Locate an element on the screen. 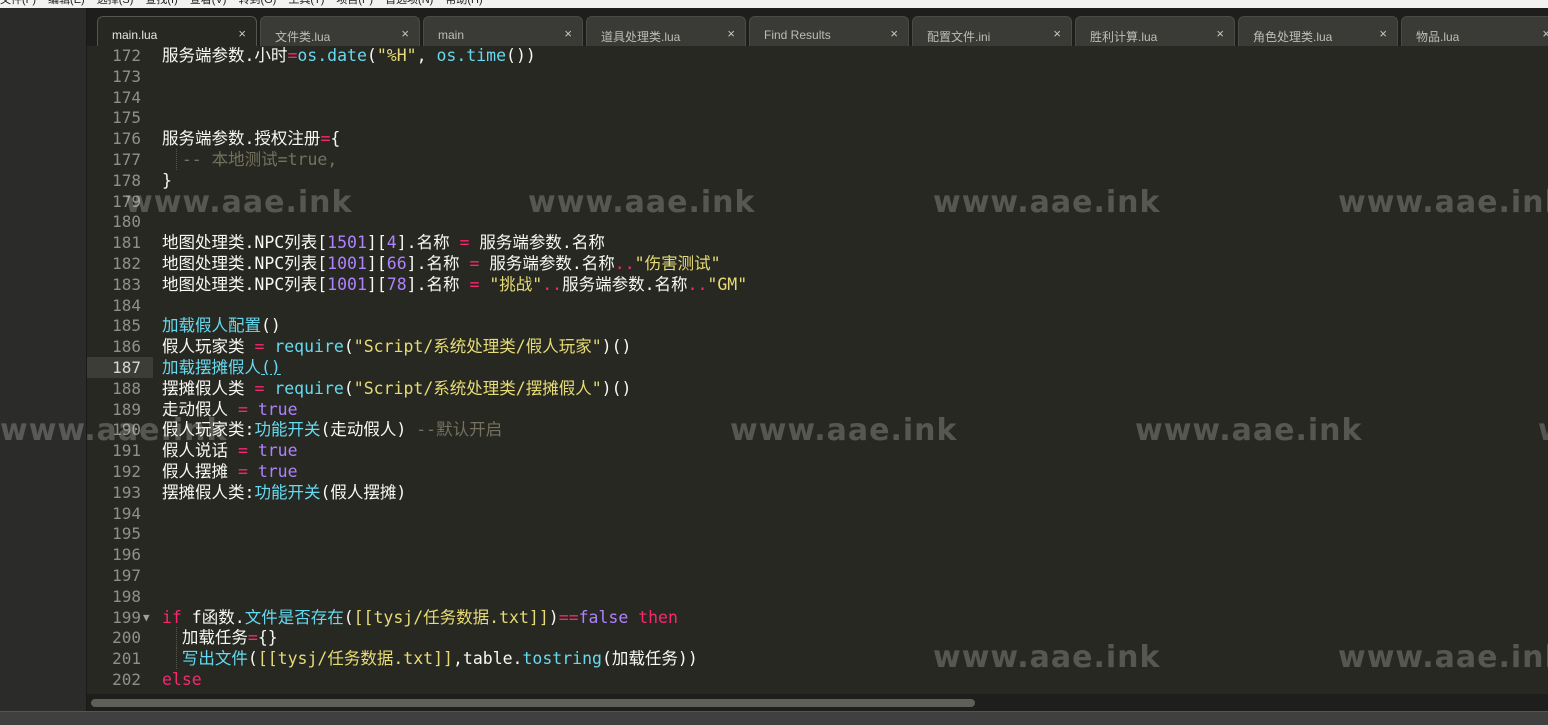 This screenshot has height=725, width=1548. tab-2: 文件类.lua × is located at coordinates (340, 31).